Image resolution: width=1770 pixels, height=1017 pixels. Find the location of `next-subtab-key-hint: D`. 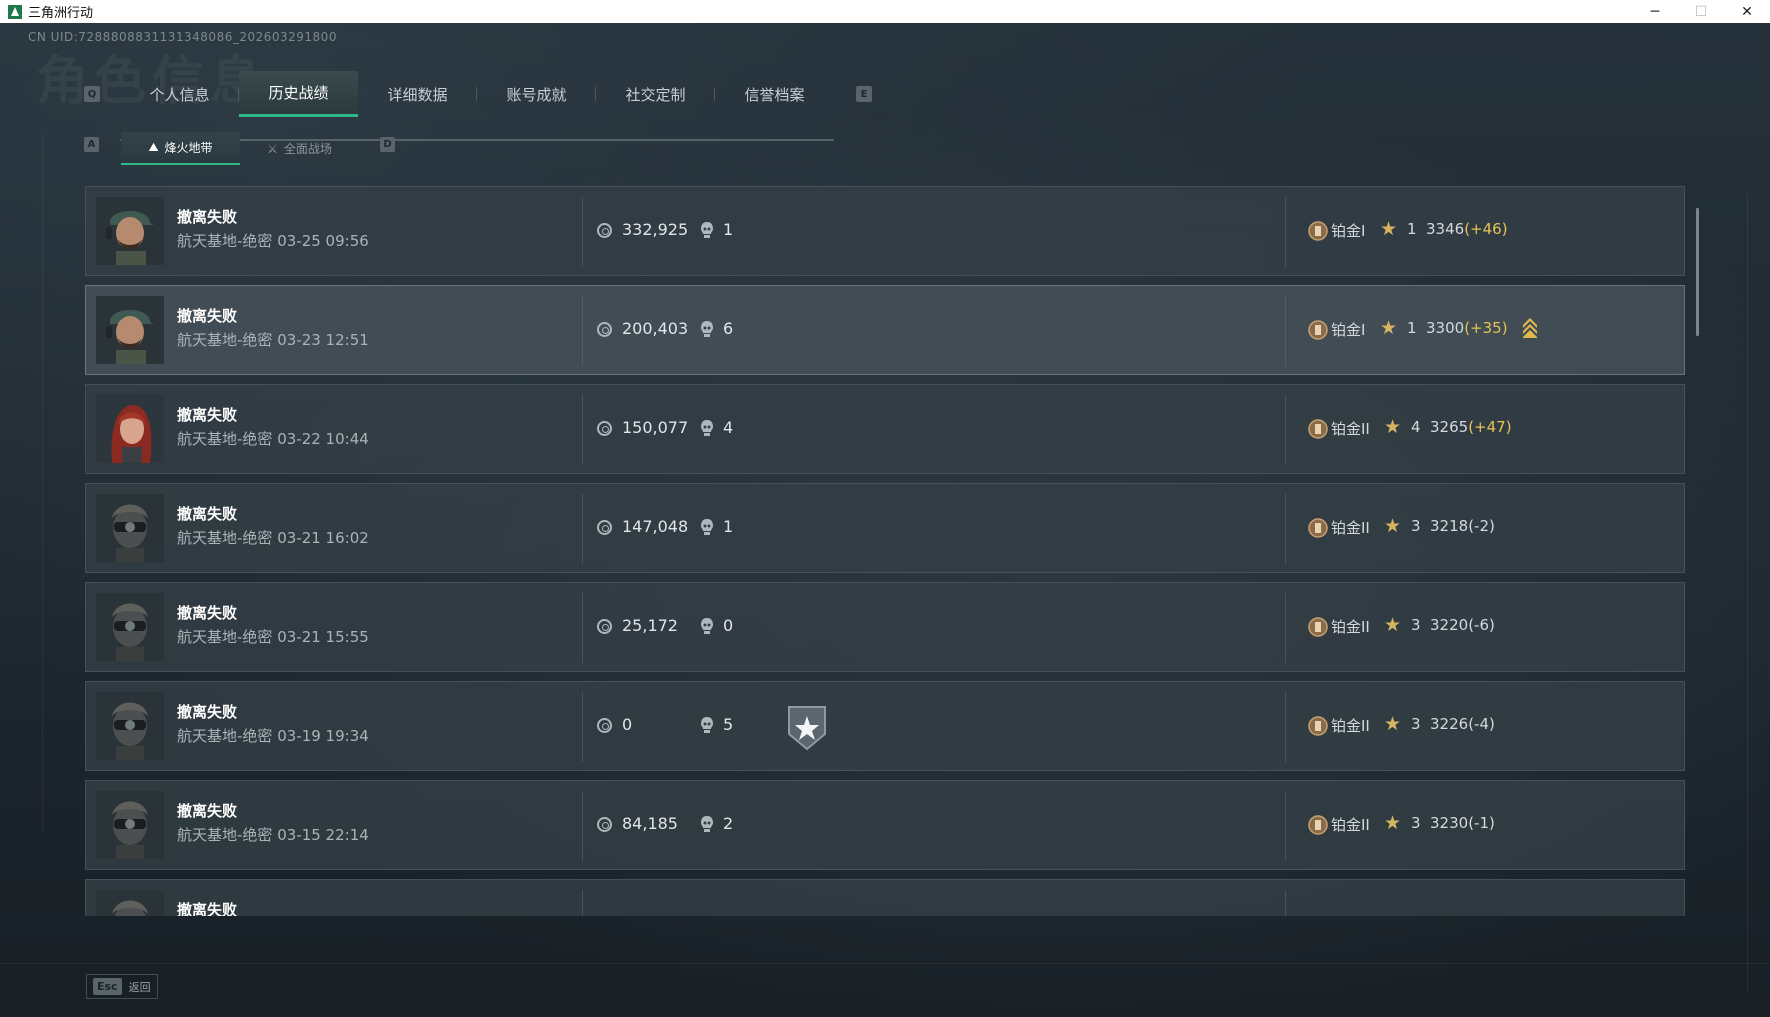

next-subtab-key-hint: D is located at coordinates (387, 144).